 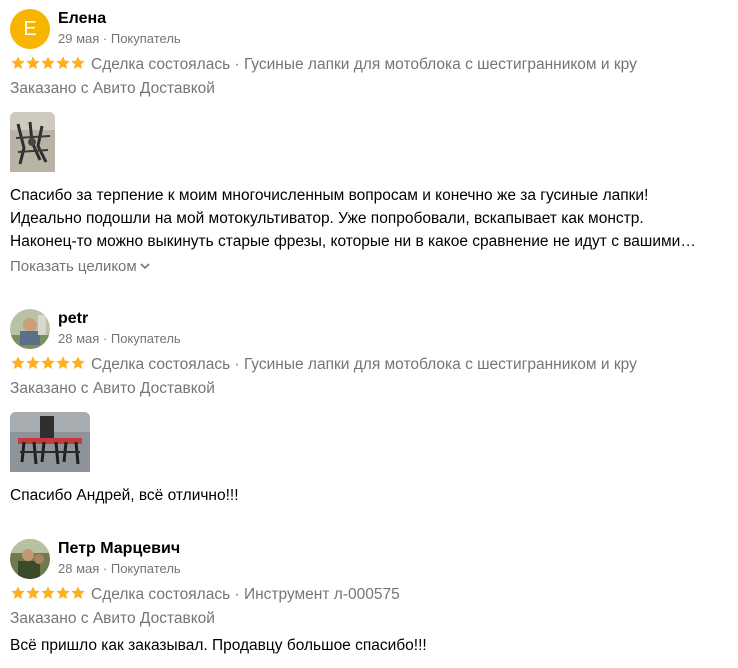 I want to click on show-full-label: Показать целиком, so click(x=73, y=266).